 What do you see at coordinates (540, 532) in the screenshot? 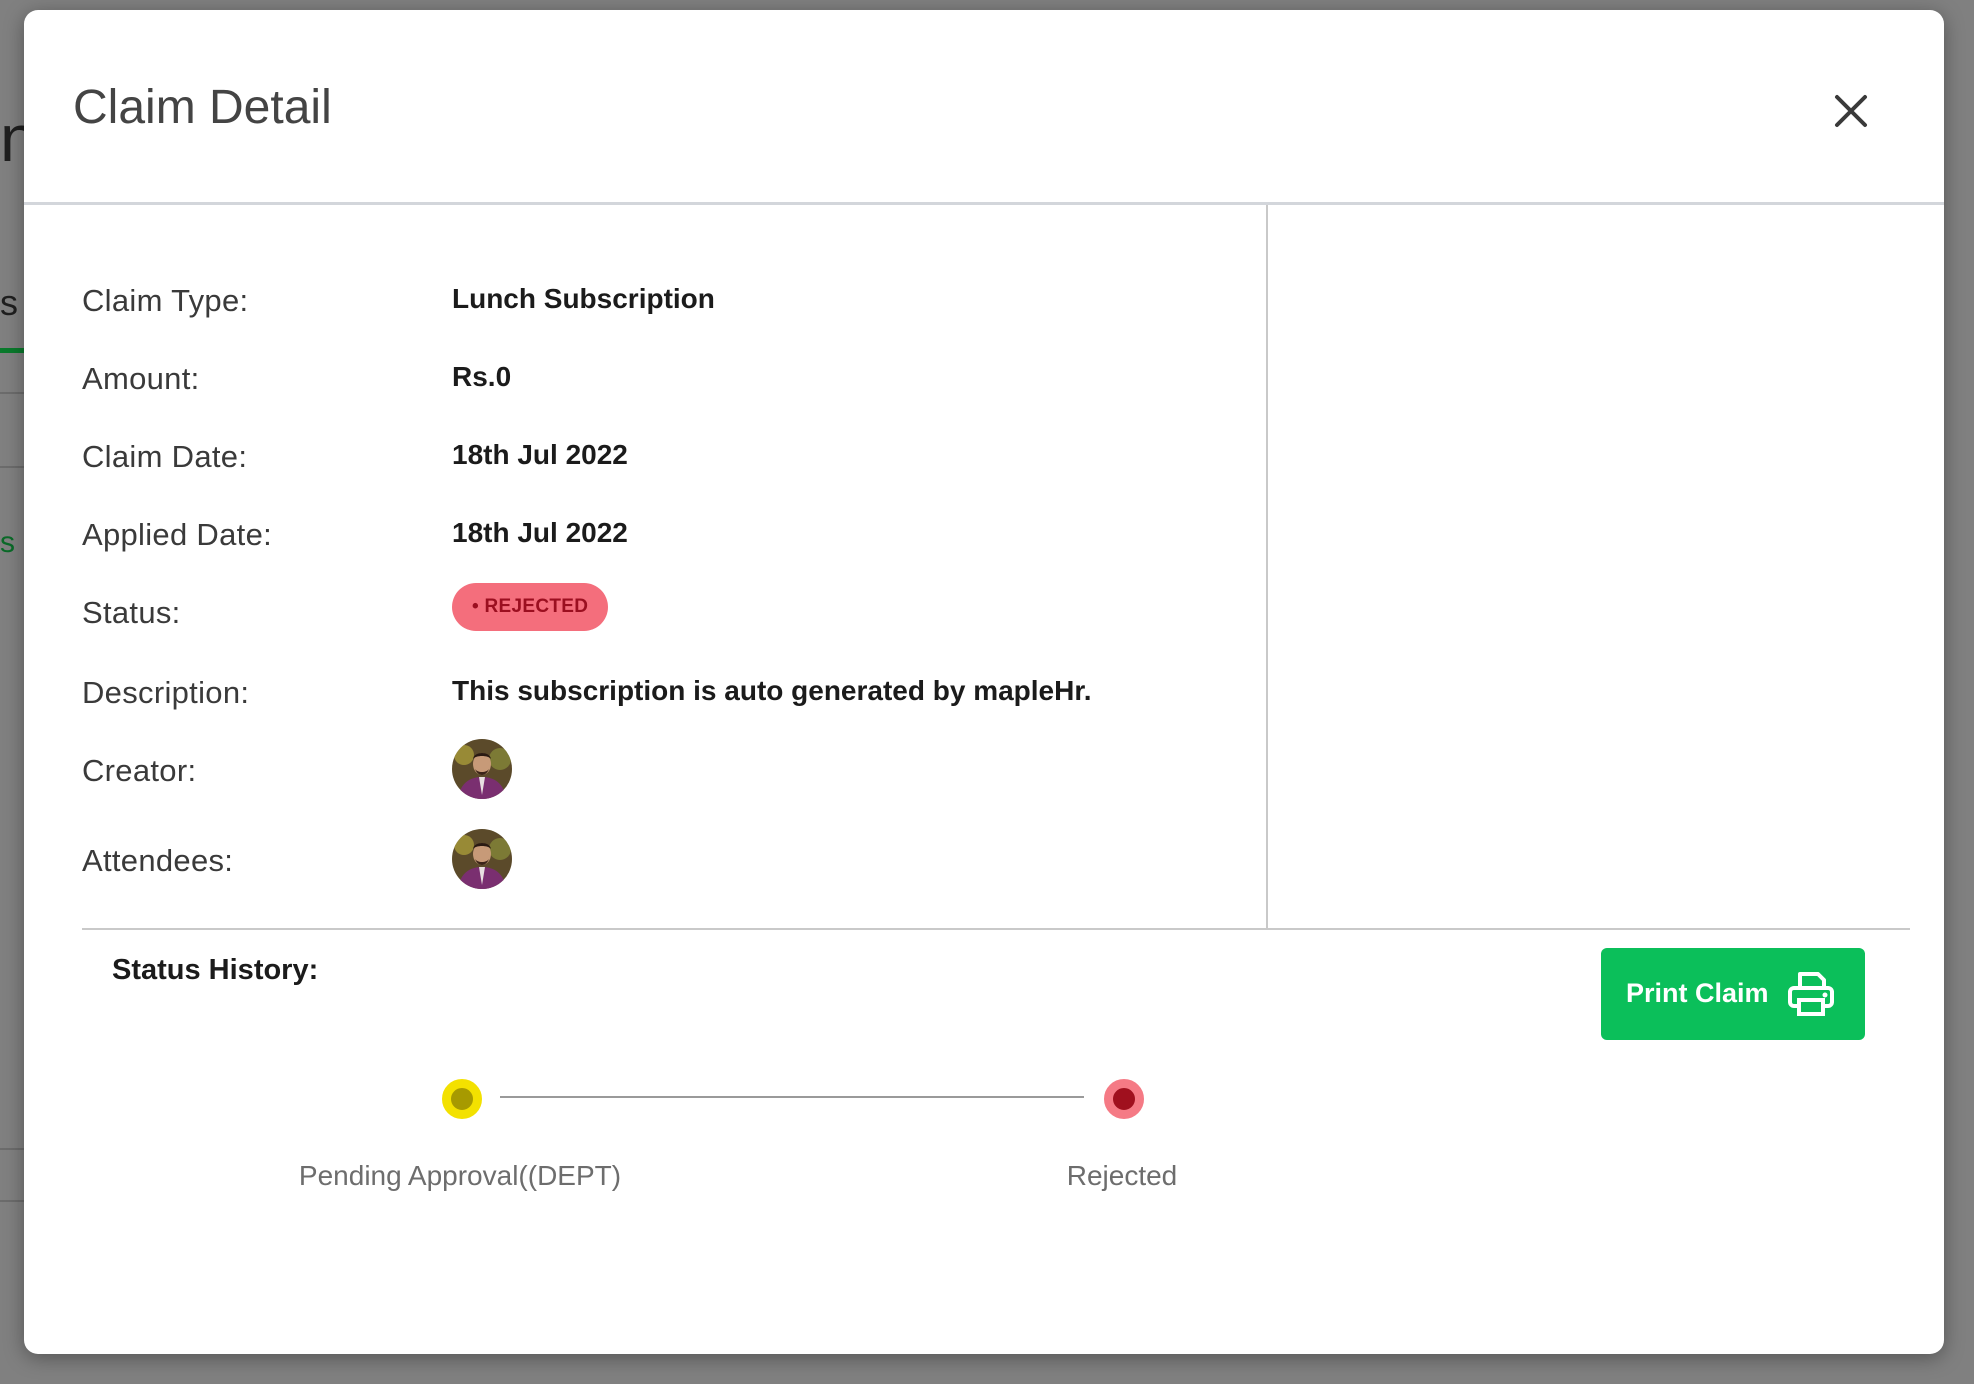
I see `applied-date-value: 18th Jul 2022` at bounding box center [540, 532].